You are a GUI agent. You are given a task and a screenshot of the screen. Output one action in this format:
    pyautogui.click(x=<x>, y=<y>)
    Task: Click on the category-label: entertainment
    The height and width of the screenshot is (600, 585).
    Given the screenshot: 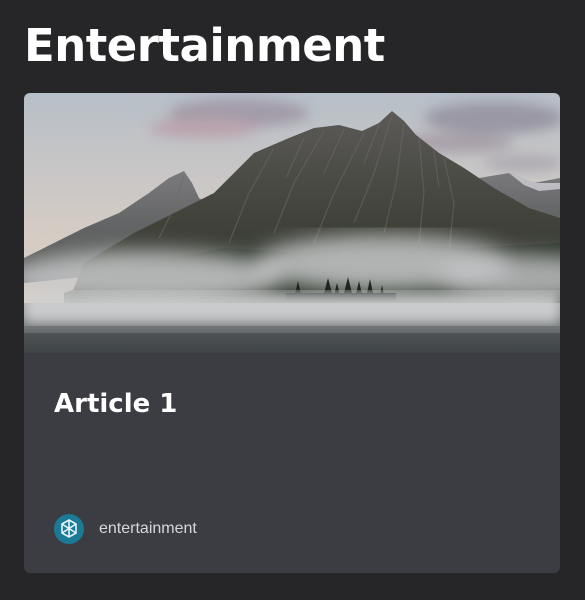 What is the action you would take?
    pyautogui.click(x=148, y=529)
    